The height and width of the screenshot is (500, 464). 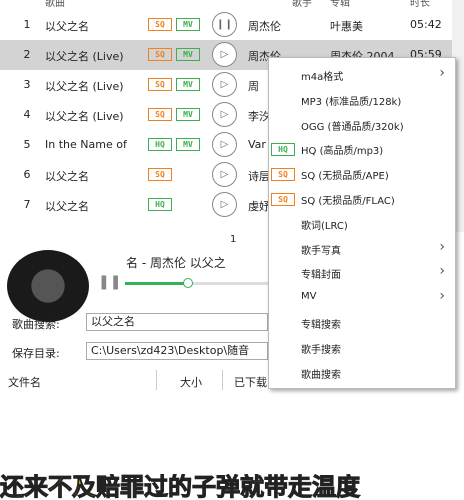 What do you see at coordinates (233, 239) in the screenshot?
I see `page-number: 1` at bounding box center [233, 239].